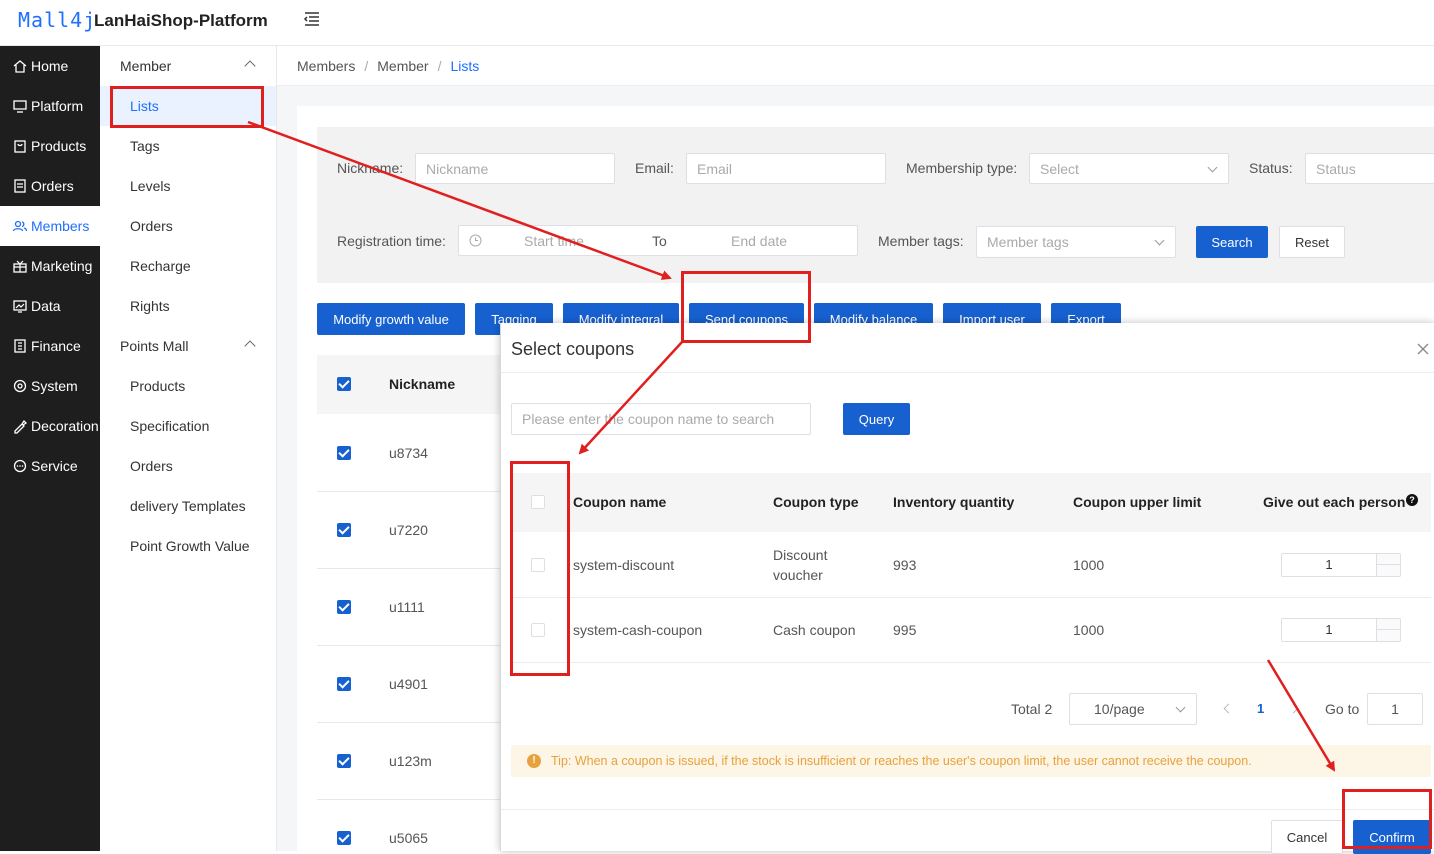 The width and height of the screenshot is (1434, 854). I want to click on sidebar-item-label: Data, so click(46, 306).